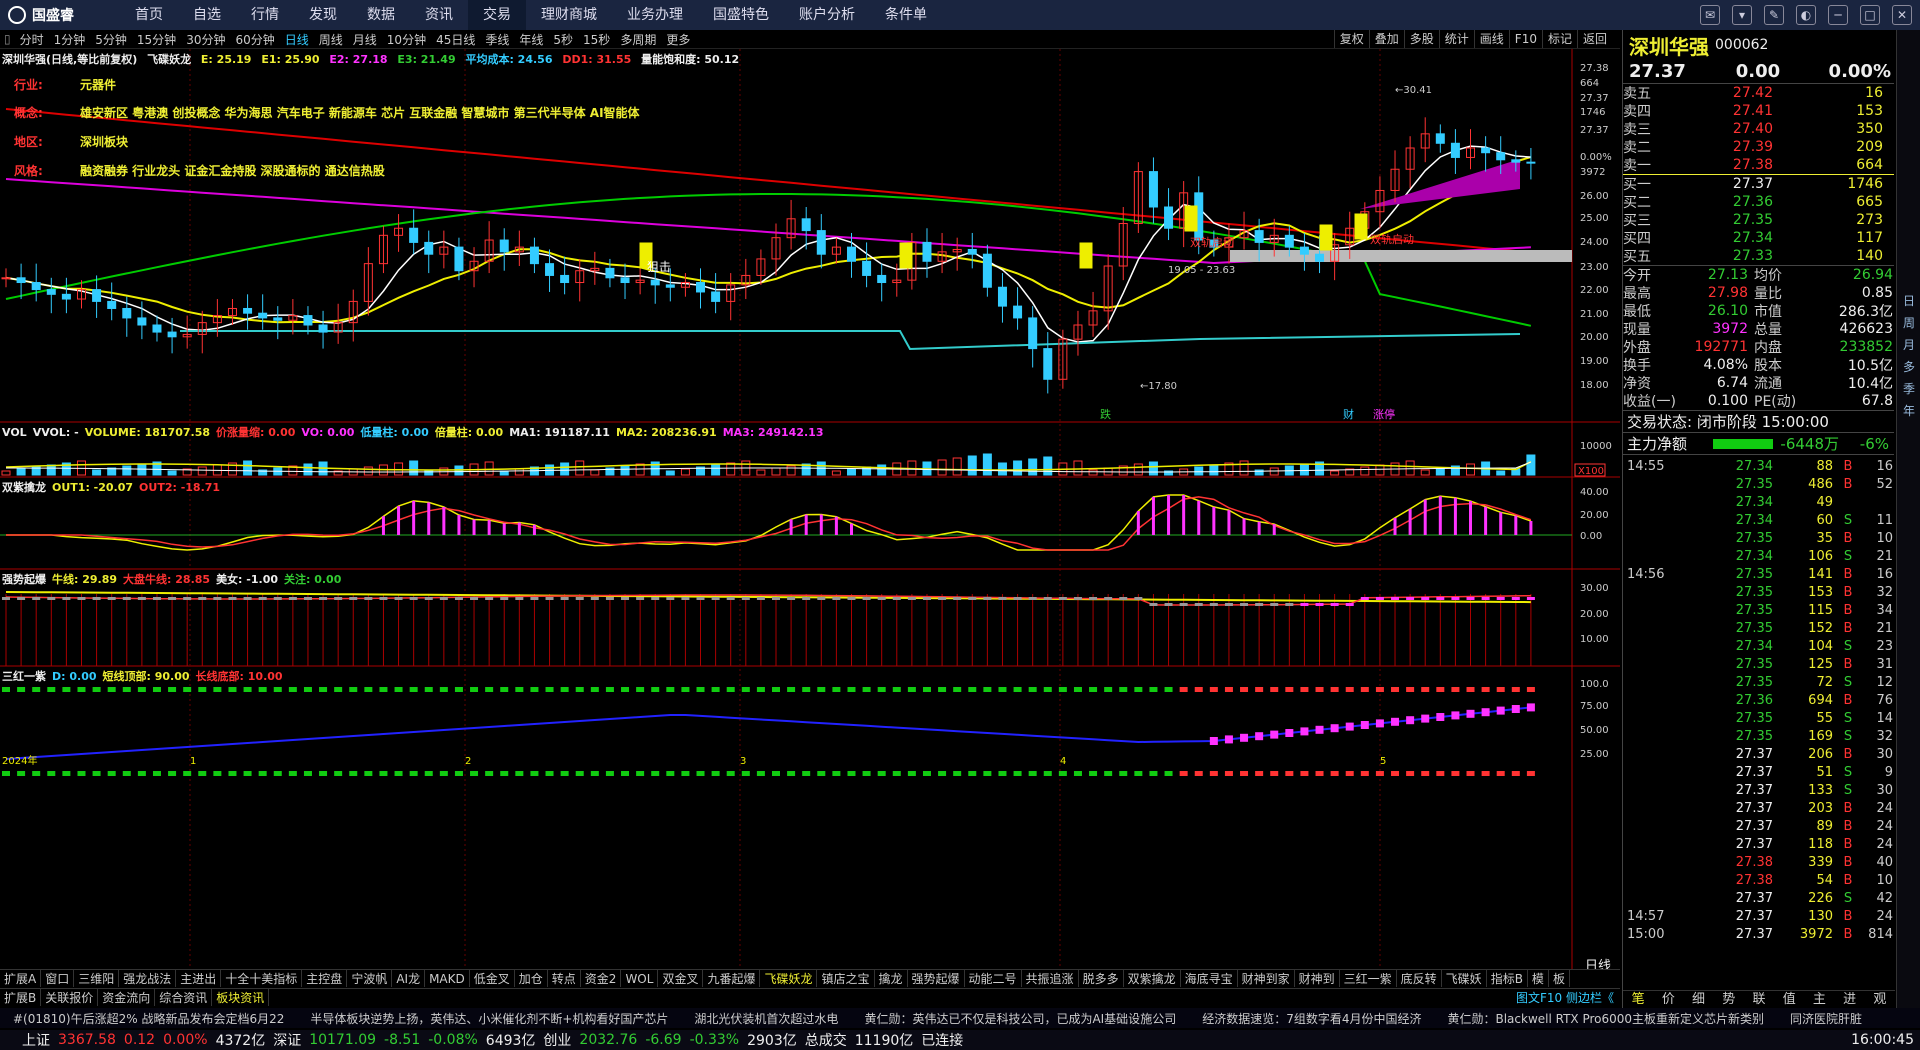  What do you see at coordinates (993, 978) in the screenshot?
I see `indicator-tab: 动能二号` at bounding box center [993, 978].